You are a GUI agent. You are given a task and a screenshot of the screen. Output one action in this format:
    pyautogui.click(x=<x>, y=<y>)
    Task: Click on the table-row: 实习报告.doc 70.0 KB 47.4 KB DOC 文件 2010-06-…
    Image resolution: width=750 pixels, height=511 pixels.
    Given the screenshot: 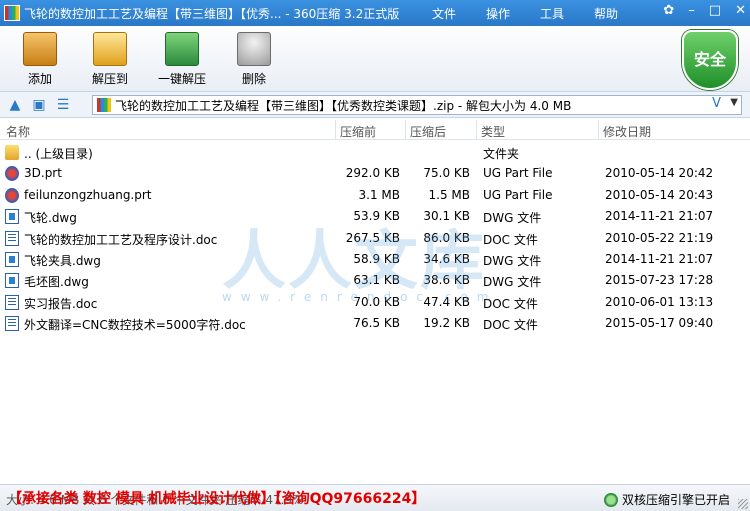 What is the action you would take?
    pyautogui.click(x=375, y=302)
    